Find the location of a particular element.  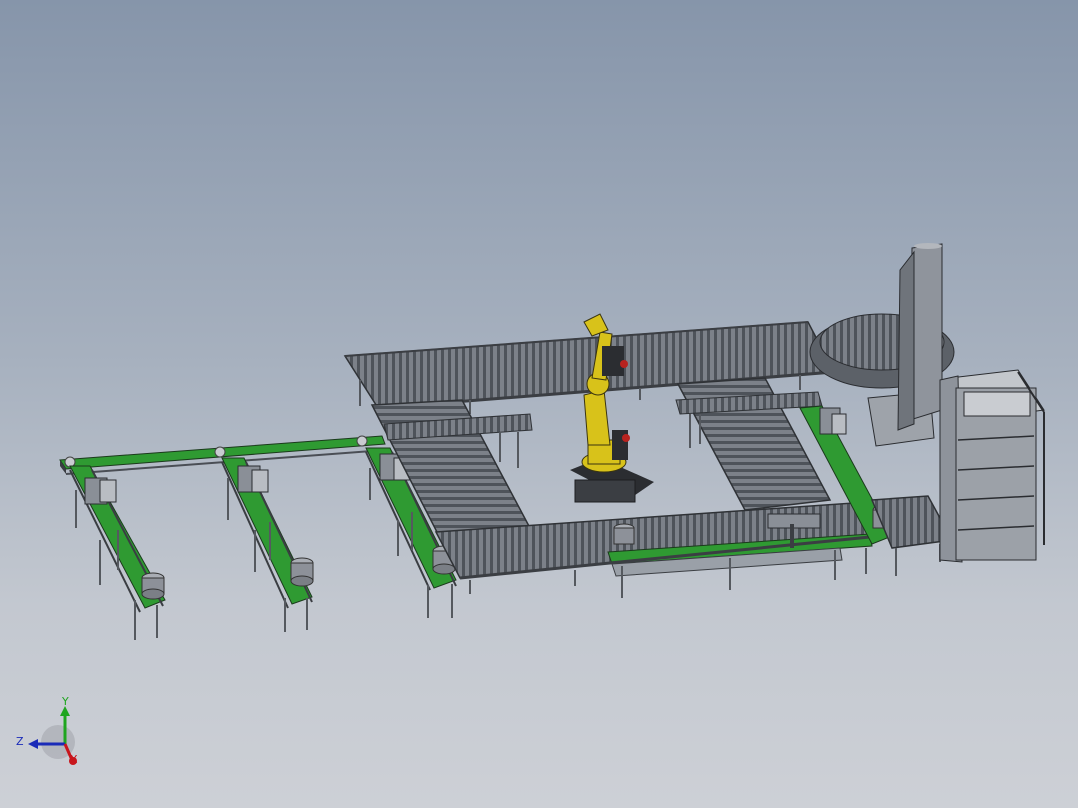

belt-conveyor-header is located at coordinates (222, 455).